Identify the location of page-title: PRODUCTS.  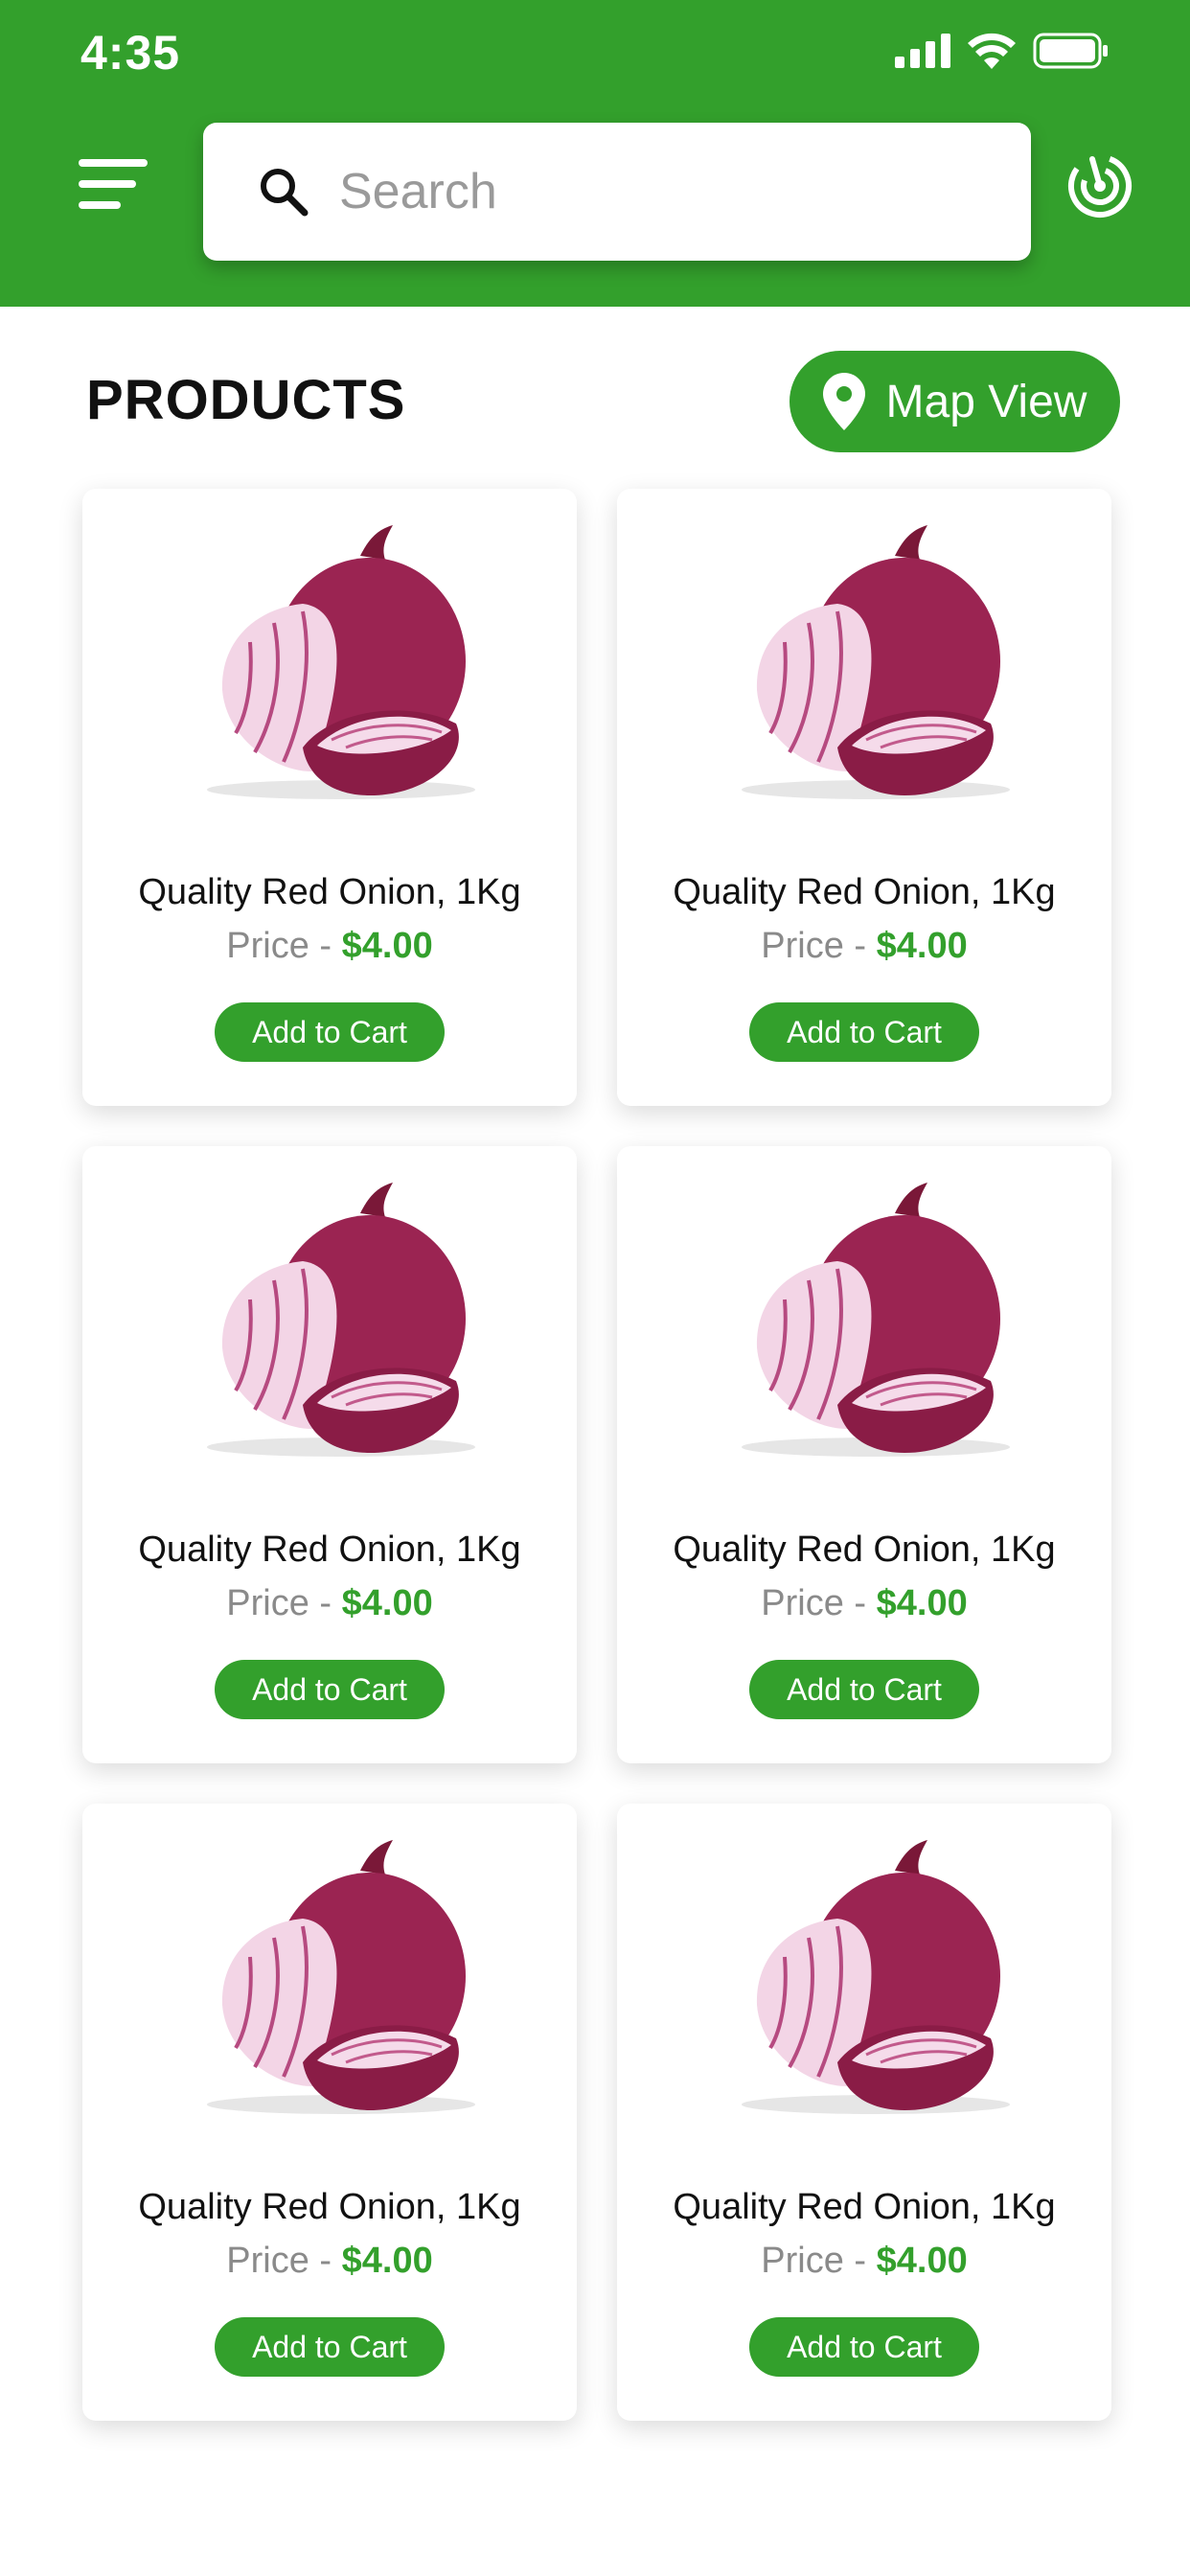
(246, 400).